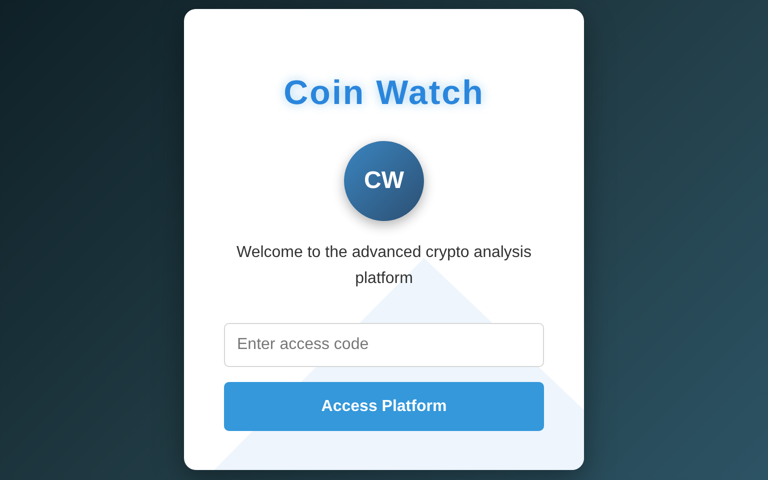  What do you see at coordinates (384, 266) in the screenshot?
I see `welcome-text: Welcome to the advanced crypto analysis platform` at bounding box center [384, 266].